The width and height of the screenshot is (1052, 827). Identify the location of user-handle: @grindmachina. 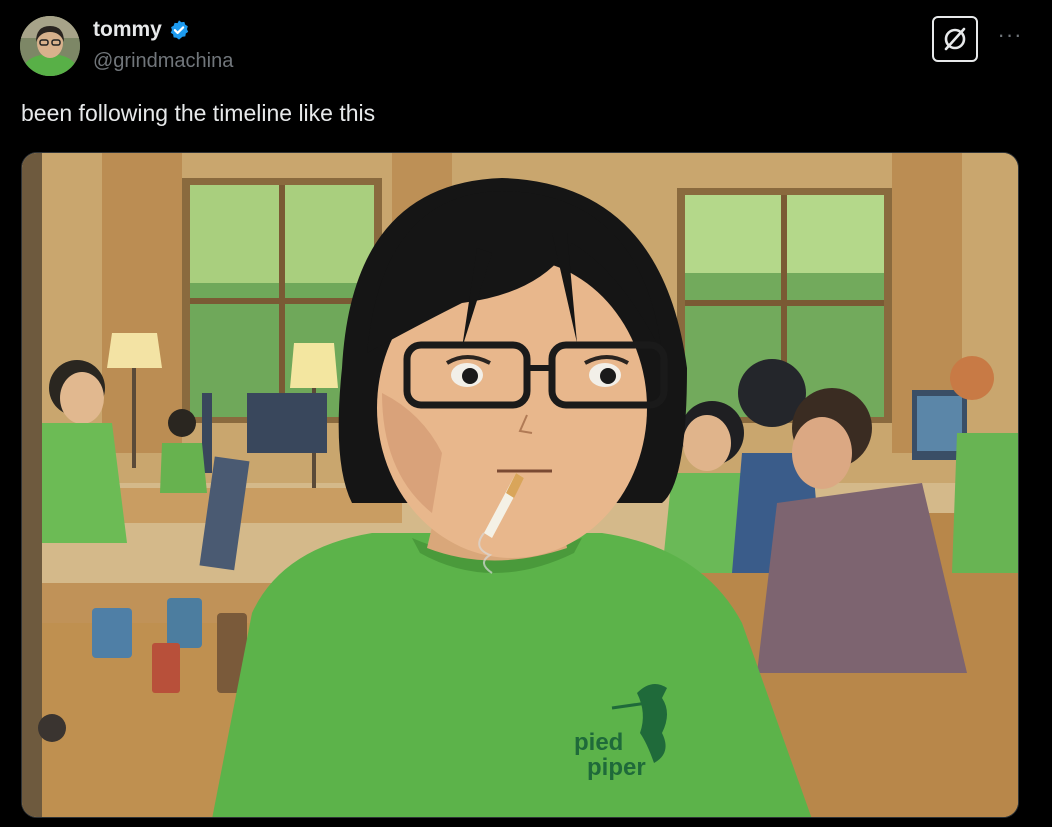
(163, 61).